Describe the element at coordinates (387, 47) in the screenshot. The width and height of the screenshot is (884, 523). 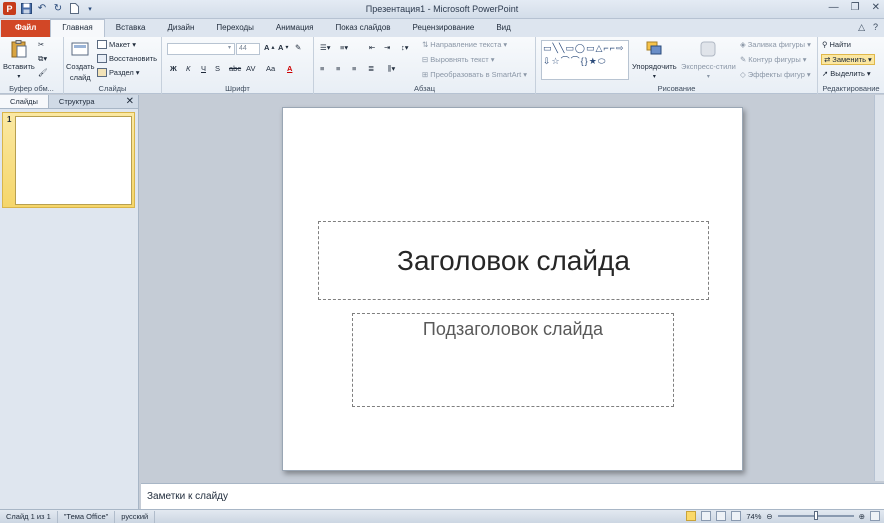
I see `increase-indent-icon: ⇥` at that location.